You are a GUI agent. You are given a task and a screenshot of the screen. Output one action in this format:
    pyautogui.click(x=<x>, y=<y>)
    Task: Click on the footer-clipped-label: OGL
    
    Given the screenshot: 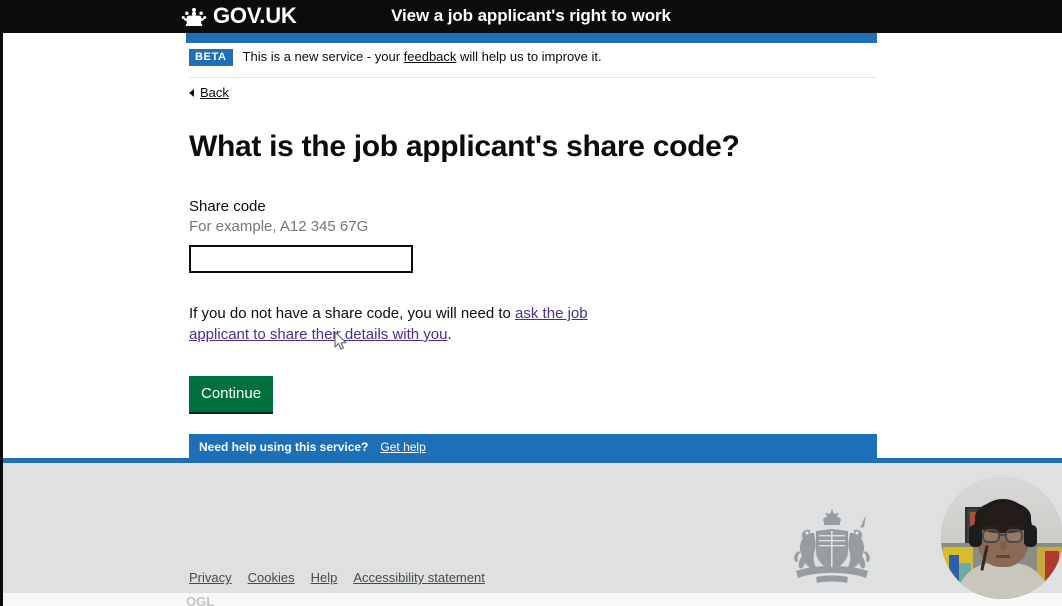 What is the action you would take?
    pyautogui.click(x=200, y=600)
    